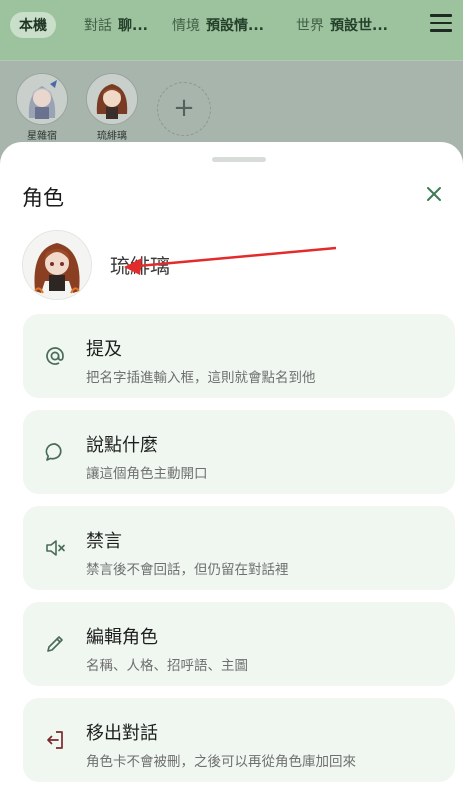 Image resolution: width=463 pixels, height=794 pixels. I want to click on tab-world-label: 世界, so click(310, 26).